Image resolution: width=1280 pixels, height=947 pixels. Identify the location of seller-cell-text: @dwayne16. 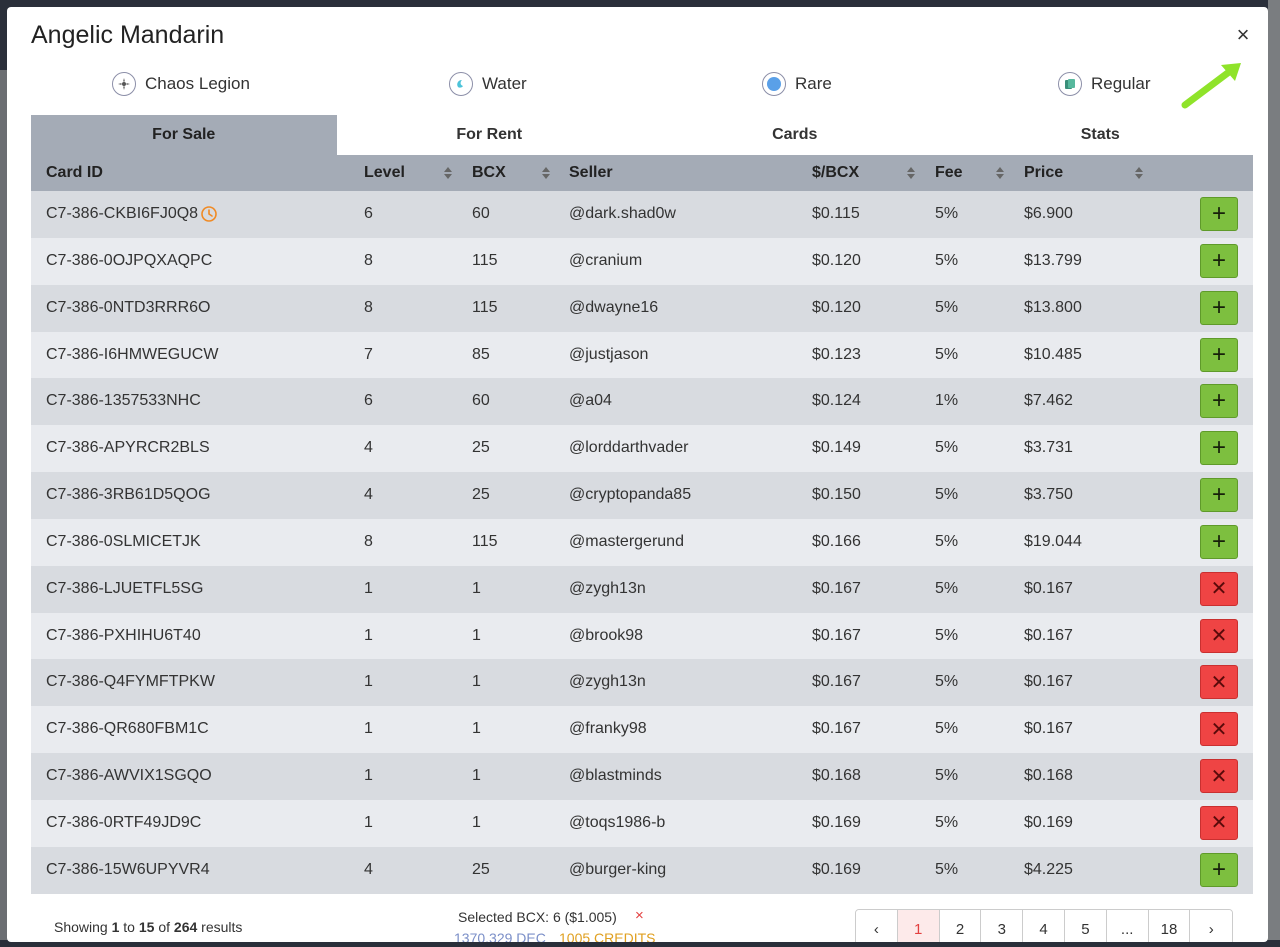
(614, 307).